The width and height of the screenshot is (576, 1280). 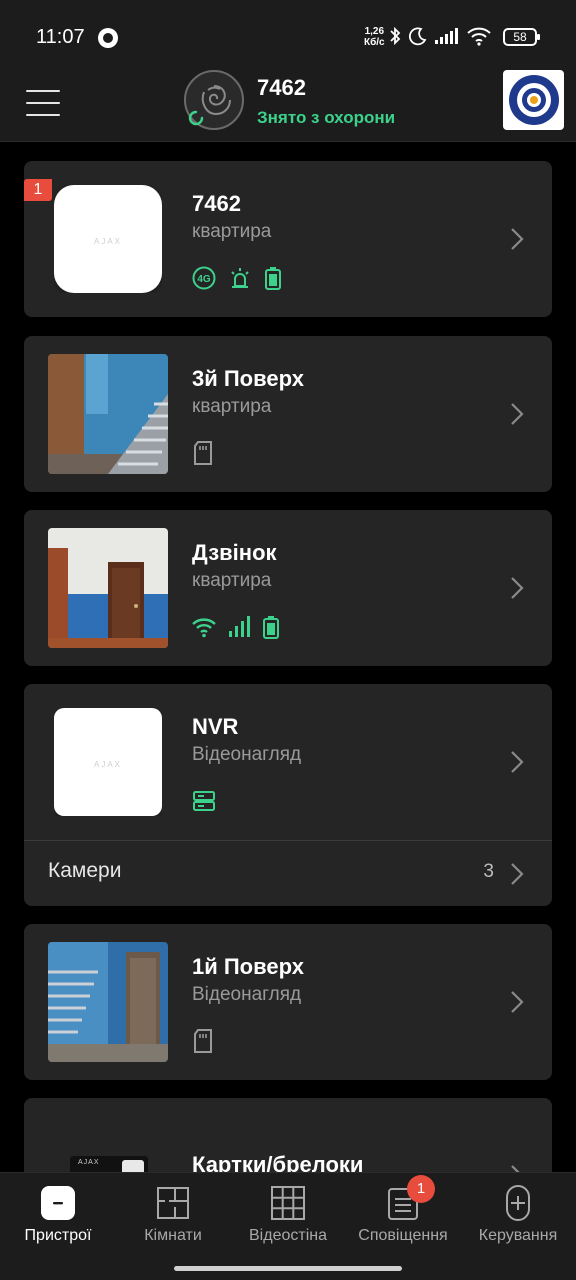 What do you see at coordinates (288, 1235) in the screenshot?
I see `nav-label: Відеостіна` at bounding box center [288, 1235].